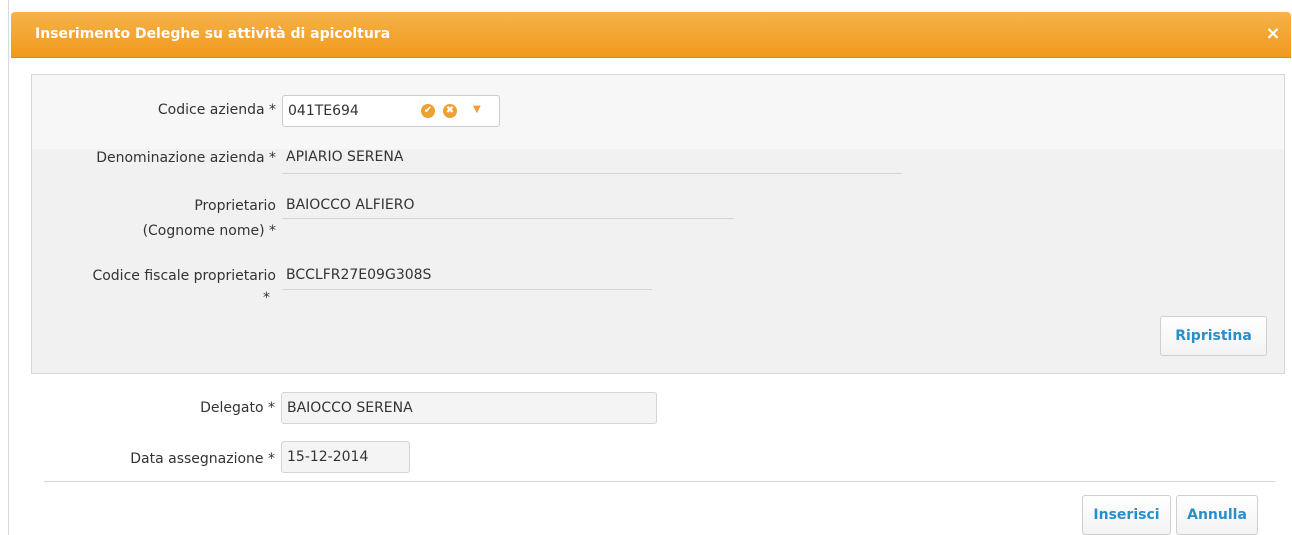 This screenshot has height=535, width=1292. Describe the element at coordinates (202, 459) in the screenshot. I see `data-assegnazione-label: Data assegnazione *` at that location.